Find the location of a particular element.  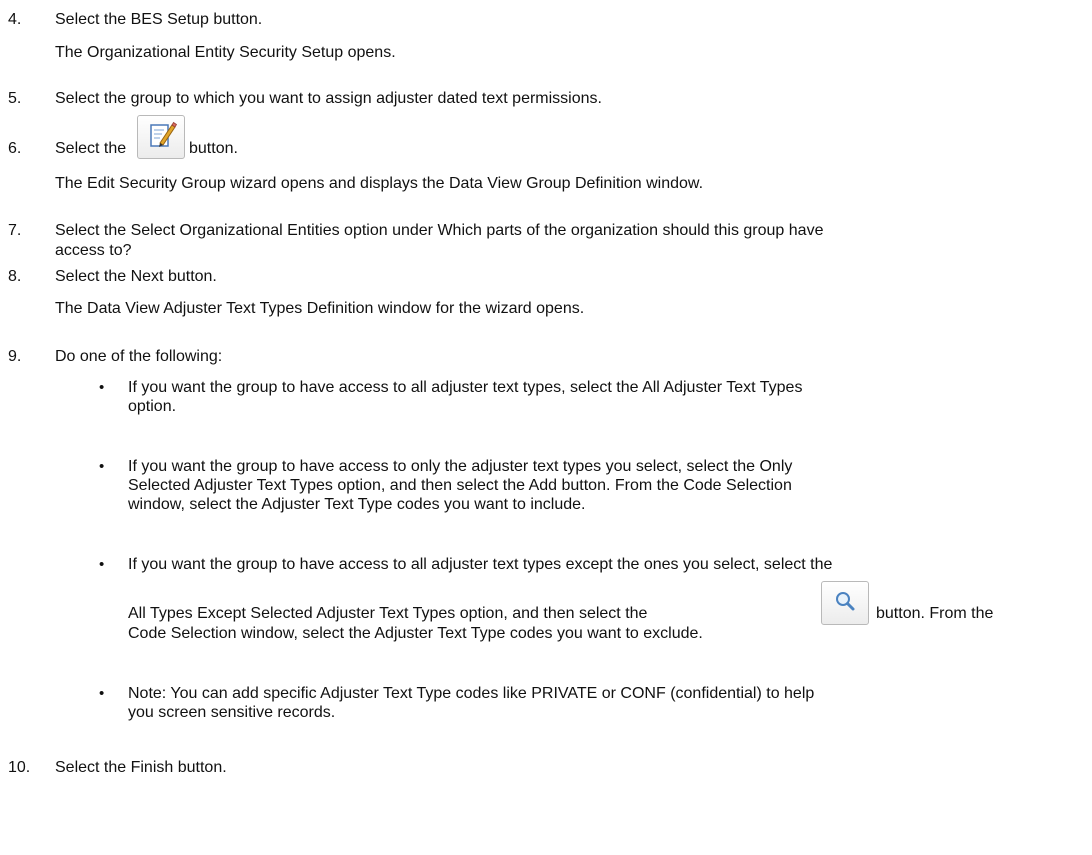

bullet-text-after: button. From the is located at coordinates (935, 613).